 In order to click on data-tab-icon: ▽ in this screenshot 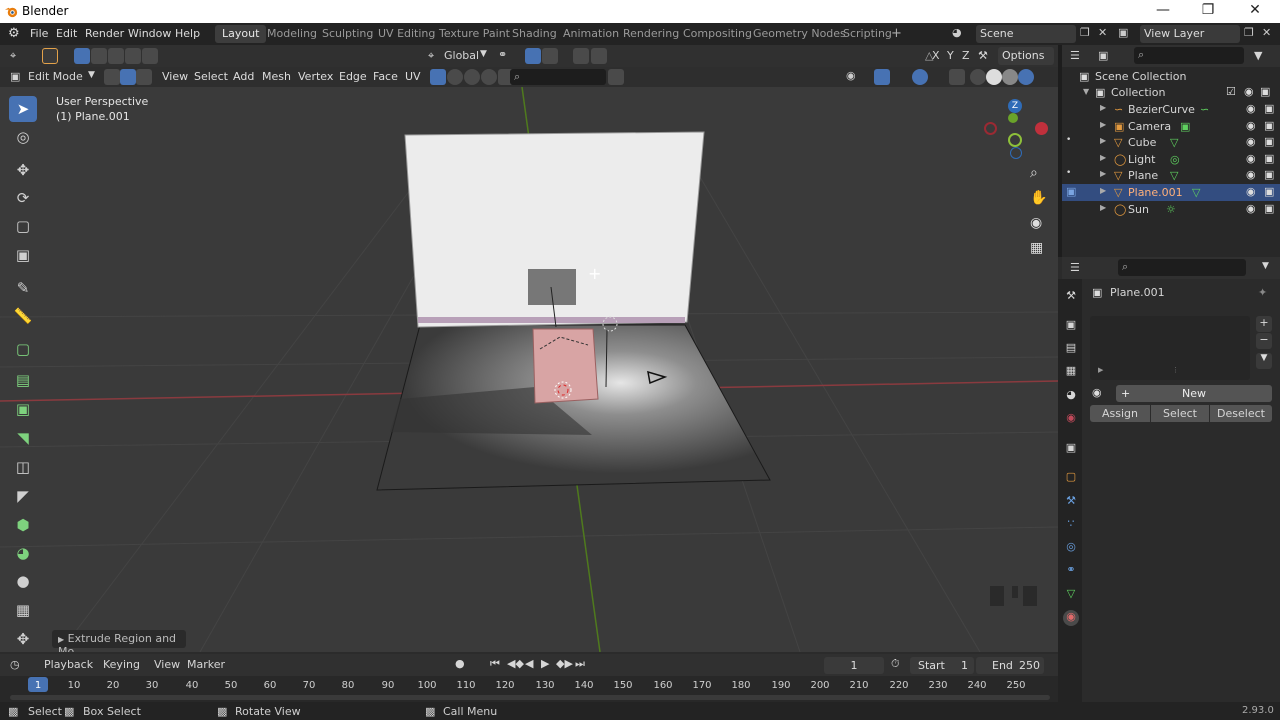, I will do `click(1071, 595)`.